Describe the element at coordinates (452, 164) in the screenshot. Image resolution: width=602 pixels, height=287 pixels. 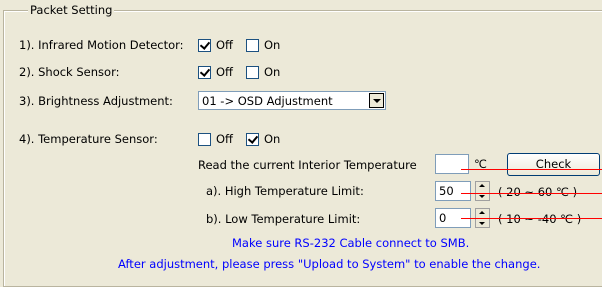
I see `current-temp-field` at that location.